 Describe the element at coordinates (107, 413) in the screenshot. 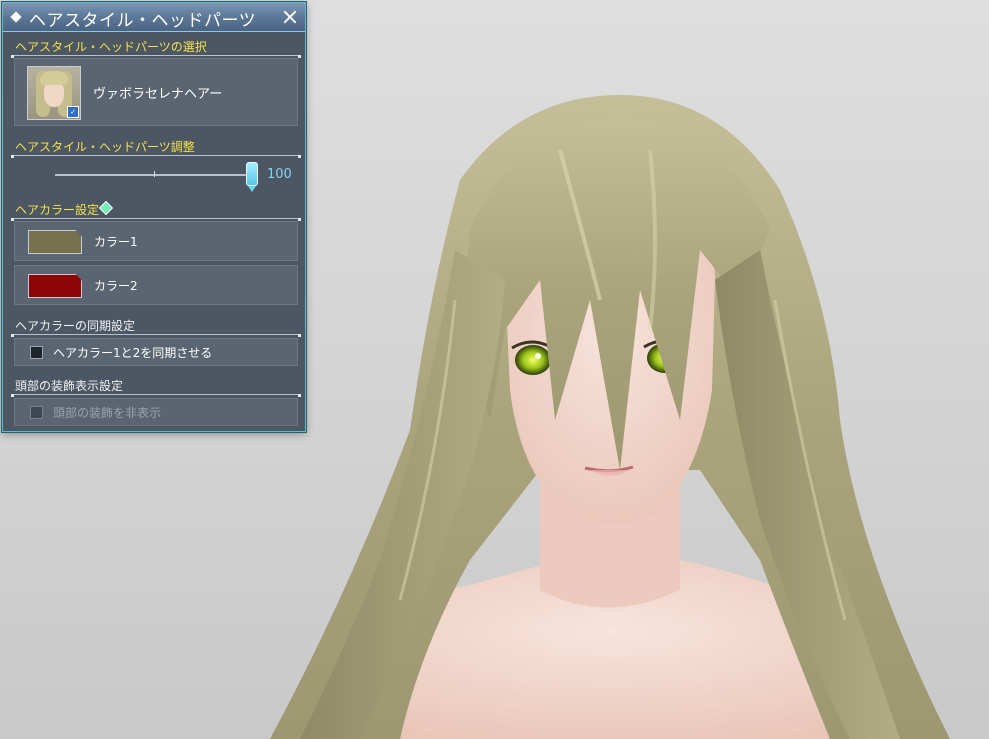

I see `hide-head-decoration-label: 頭部の装飾を非表示` at that location.